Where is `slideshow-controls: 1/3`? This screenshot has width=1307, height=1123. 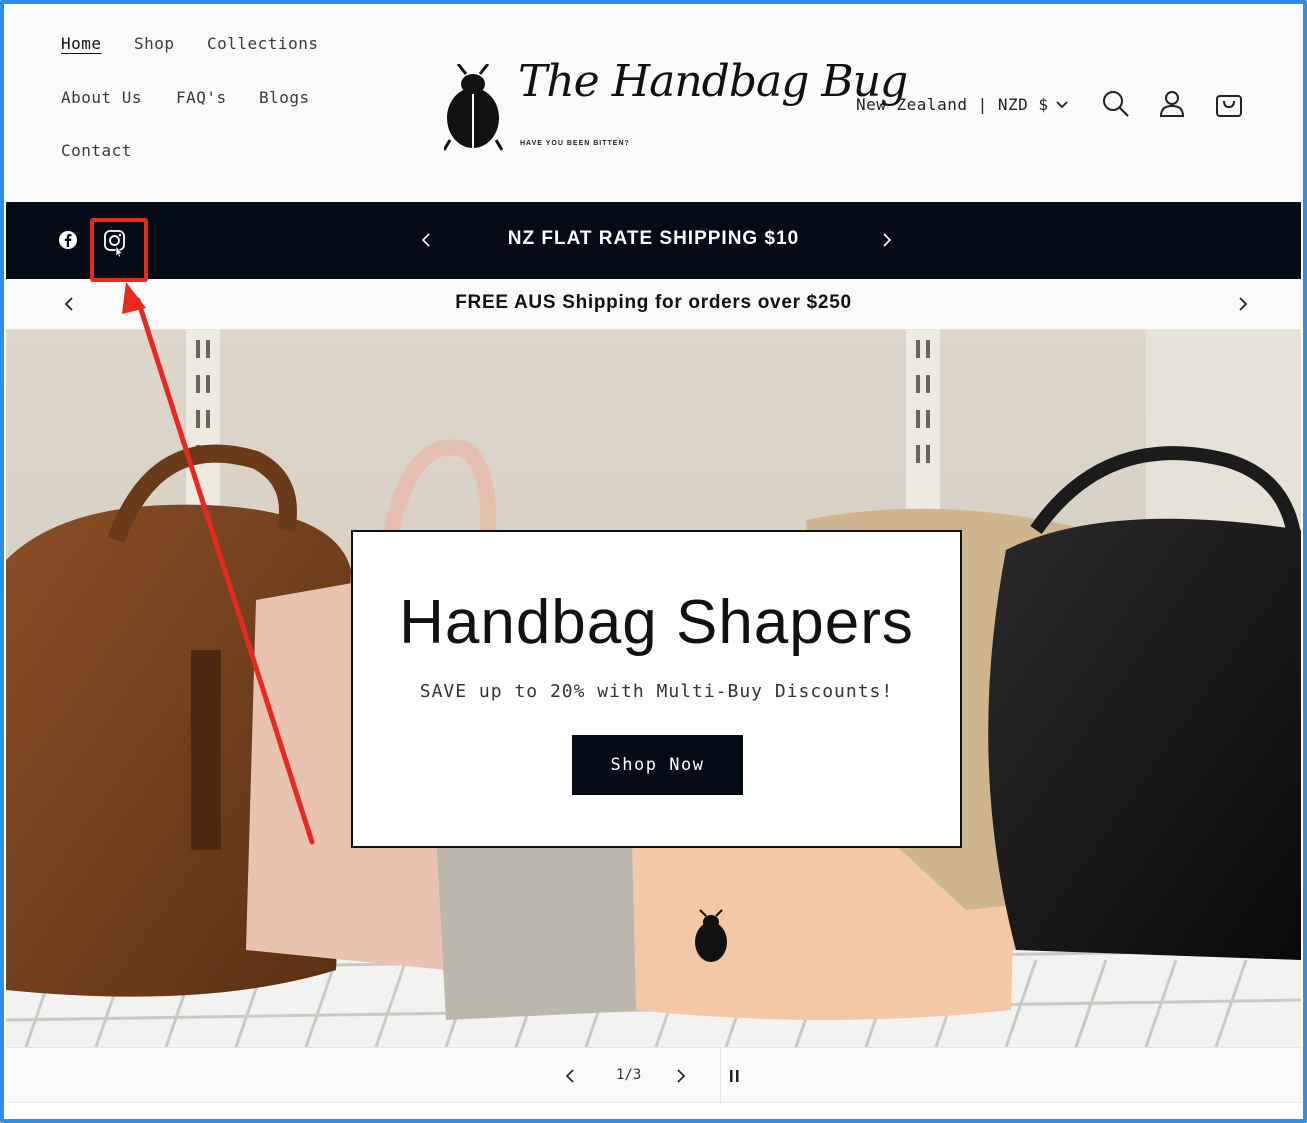 slideshow-controls: 1/3 is located at coordinates (653, 1075).